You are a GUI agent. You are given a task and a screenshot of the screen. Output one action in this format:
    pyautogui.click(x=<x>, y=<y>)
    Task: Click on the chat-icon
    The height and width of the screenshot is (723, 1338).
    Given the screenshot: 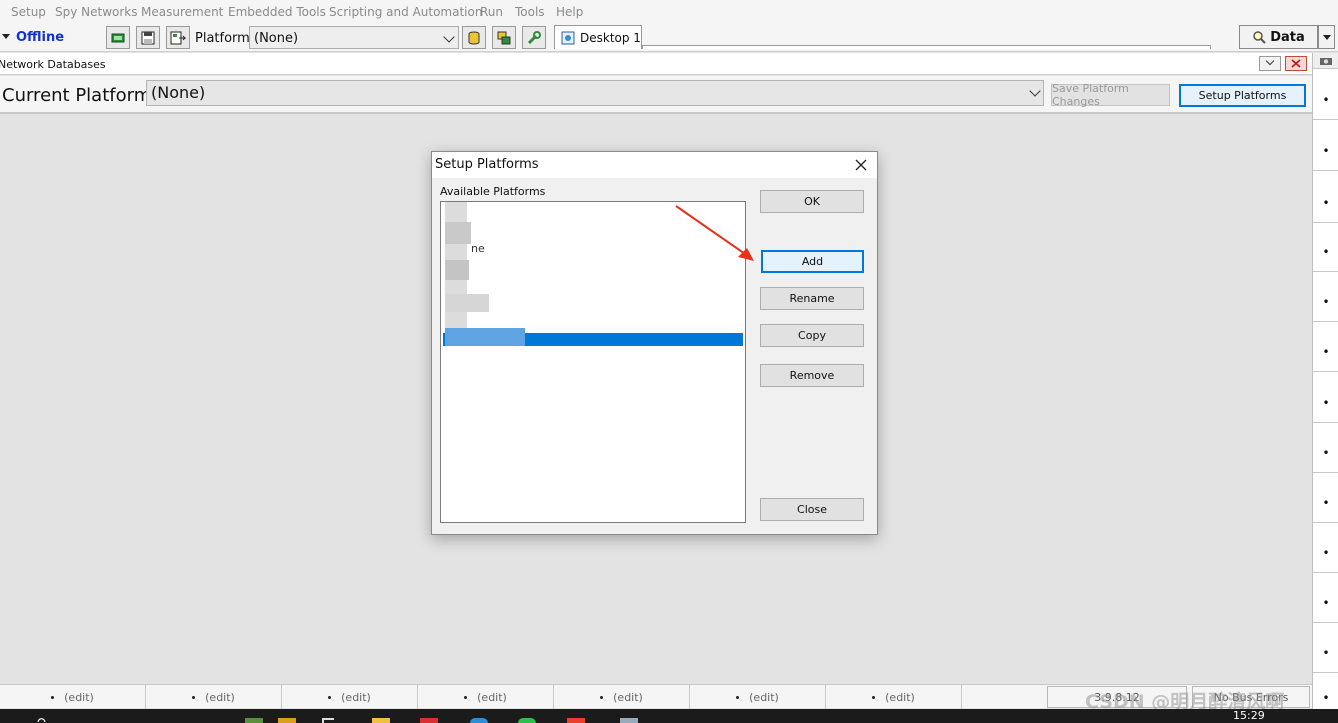 What is the action you would take?
    pyautogui.click(x=527, y=720)
    